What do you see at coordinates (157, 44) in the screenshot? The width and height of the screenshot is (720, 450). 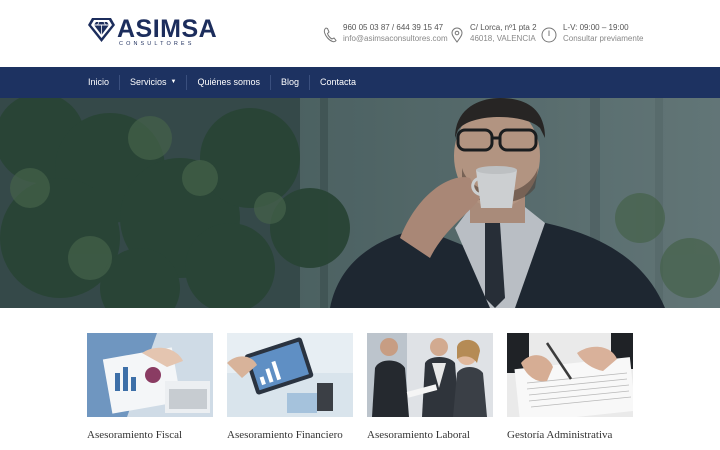 I see `logo-subtitle: CONSULTORES` at bounding box center [157, 44].